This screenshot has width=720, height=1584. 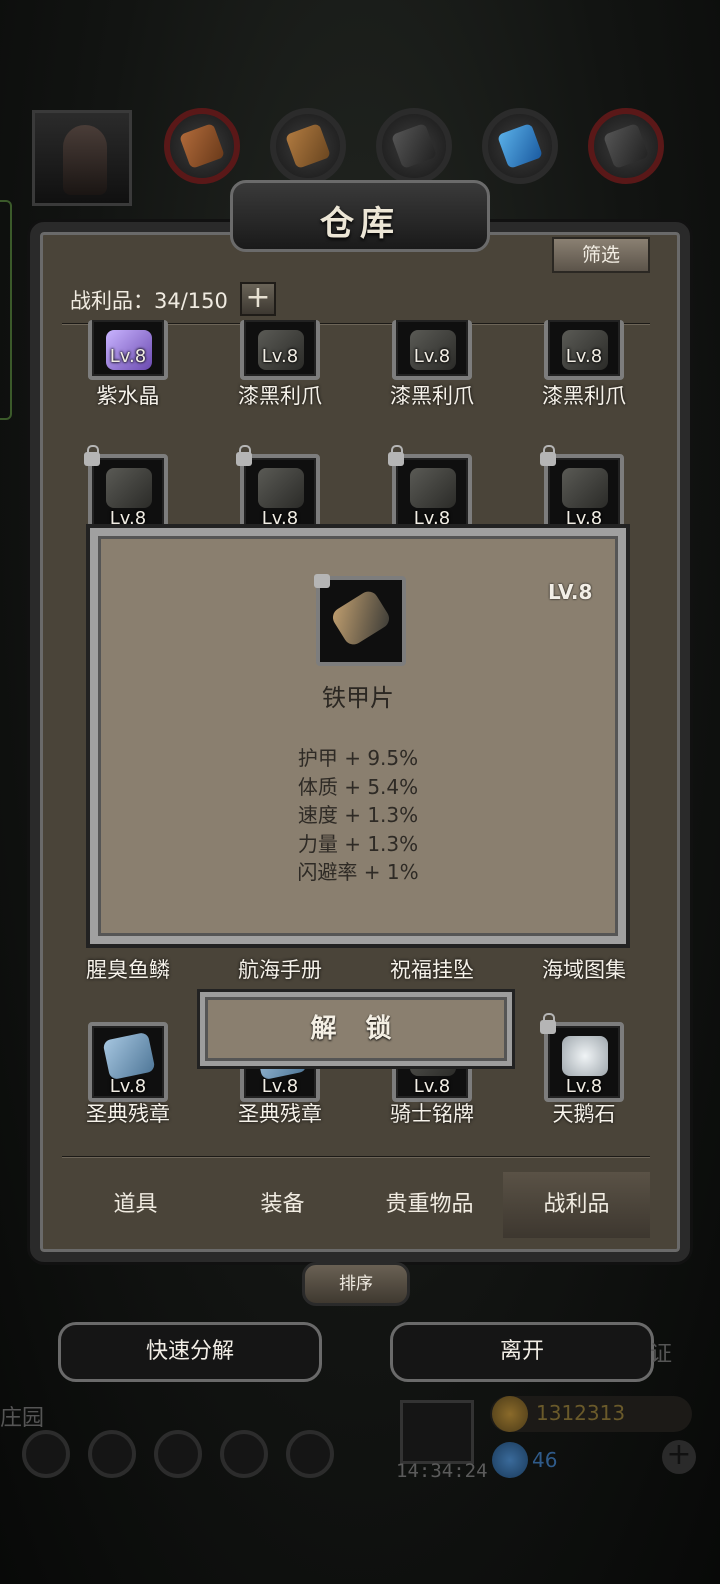 I want to click on background-side-panel, so click(x=6, y=310).